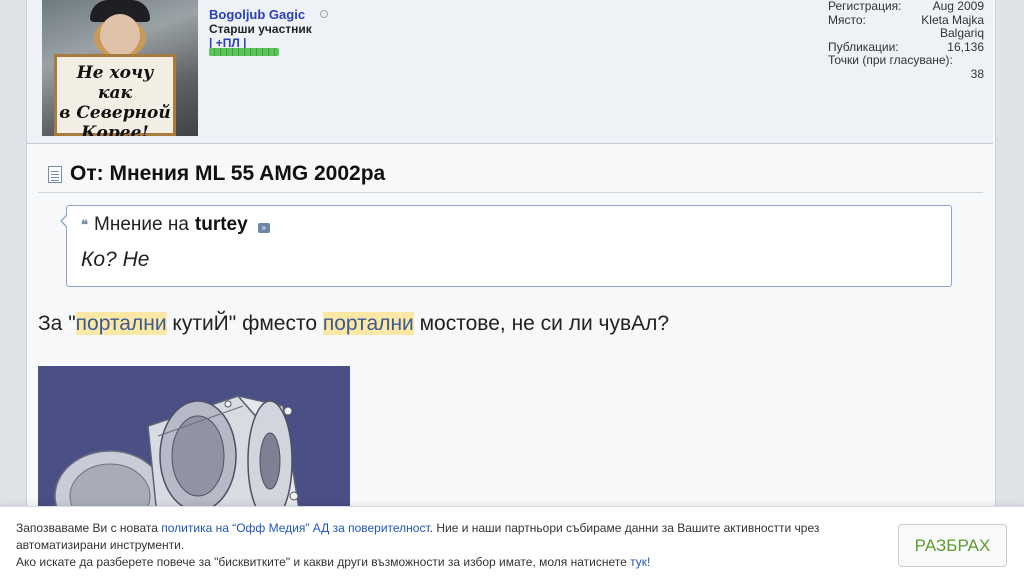 The width and height of the screenshot is (1024, 578). Describe the element at coordinates (263, 228) in the screenshot. I see `view-post-icon: »` at that location.